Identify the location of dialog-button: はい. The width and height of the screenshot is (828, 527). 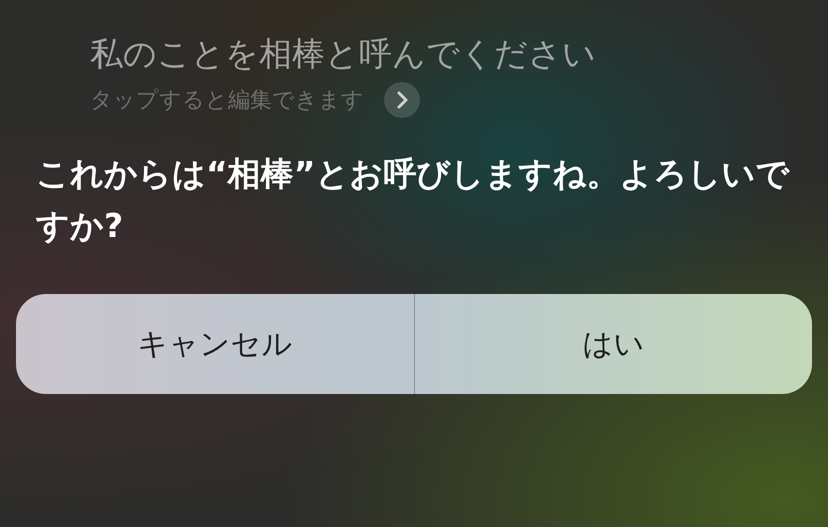
(613, 344).